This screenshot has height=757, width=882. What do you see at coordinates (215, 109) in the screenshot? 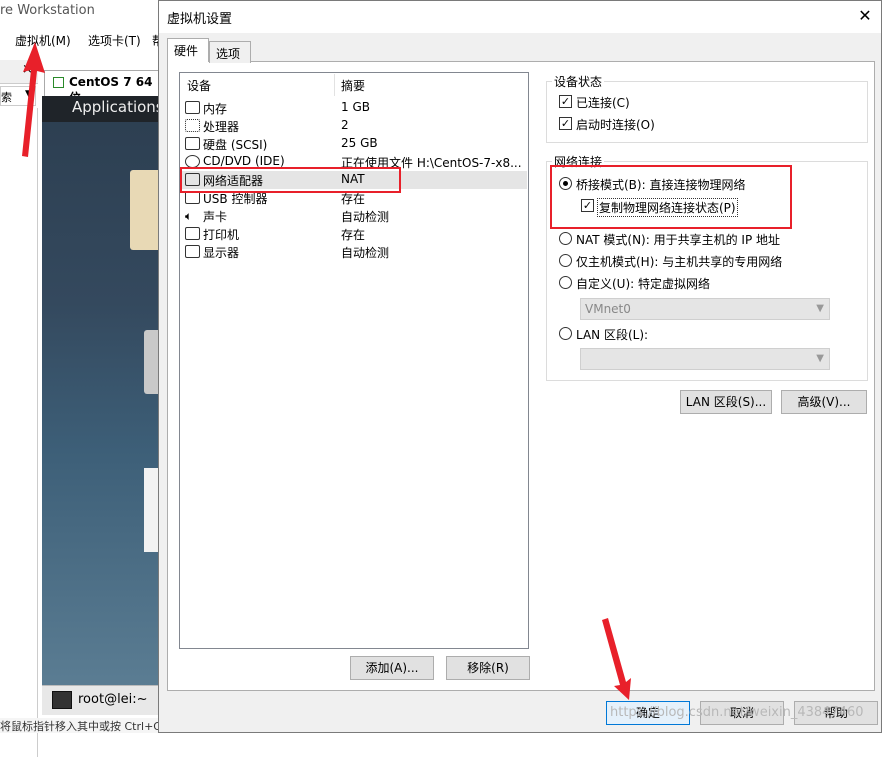
I see `device-name: 内存` at bounding box center [215, 109].